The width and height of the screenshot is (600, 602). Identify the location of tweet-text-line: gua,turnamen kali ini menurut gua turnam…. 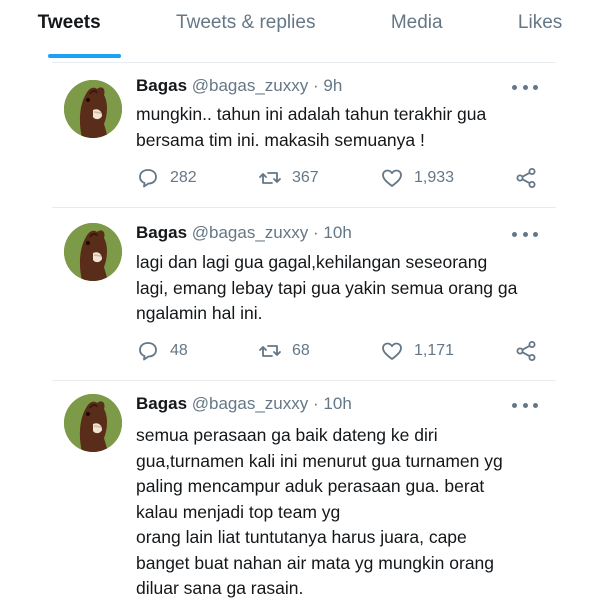
(319, 460).